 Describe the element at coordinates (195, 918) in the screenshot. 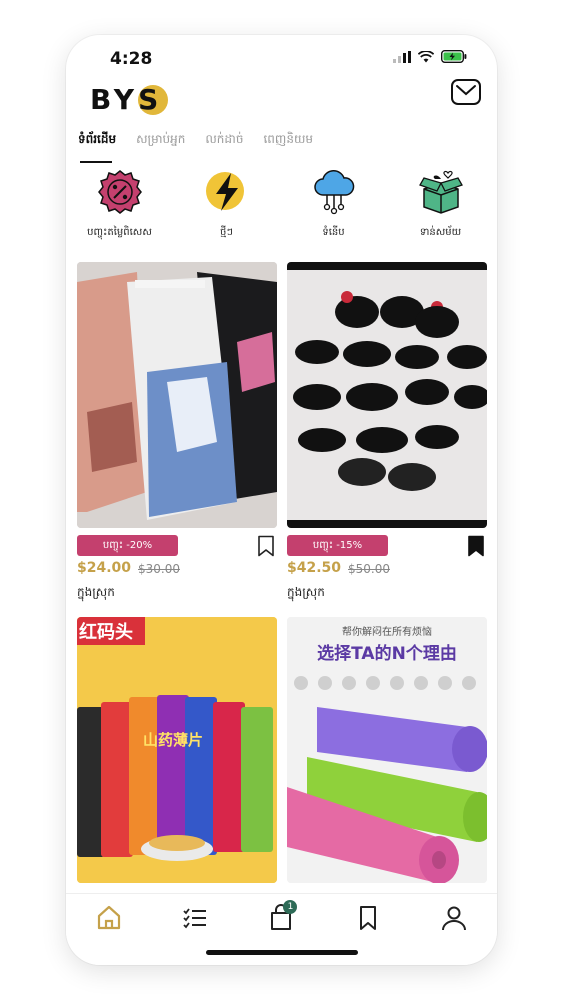

I see `list-icon` at that location.